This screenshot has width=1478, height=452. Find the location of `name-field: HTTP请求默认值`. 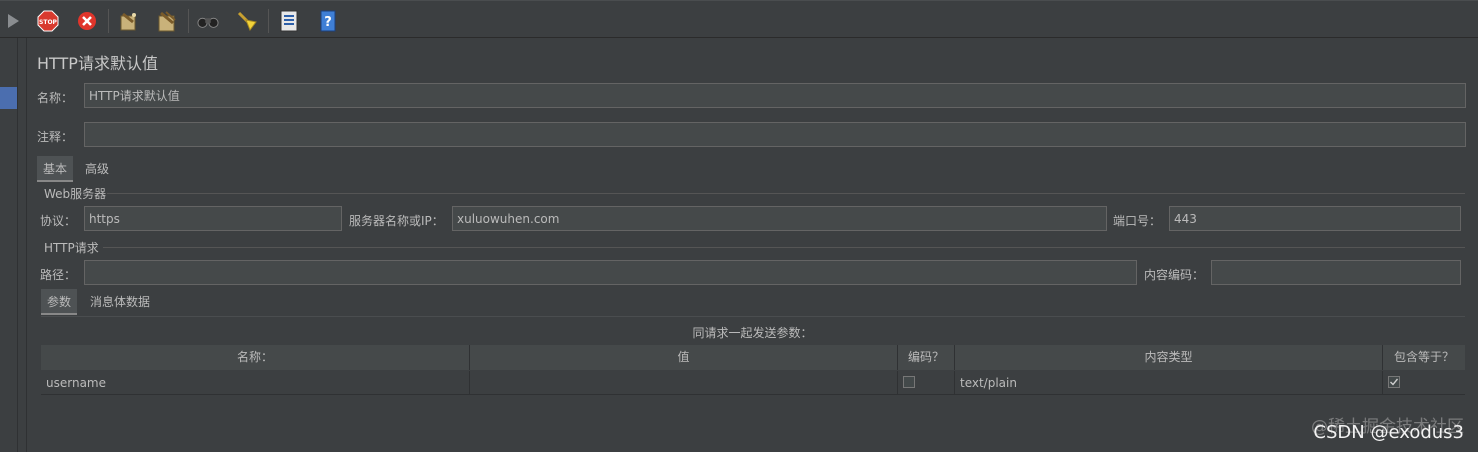

name-field: HTTP请求默认值 is located at coordinates (775, 95).